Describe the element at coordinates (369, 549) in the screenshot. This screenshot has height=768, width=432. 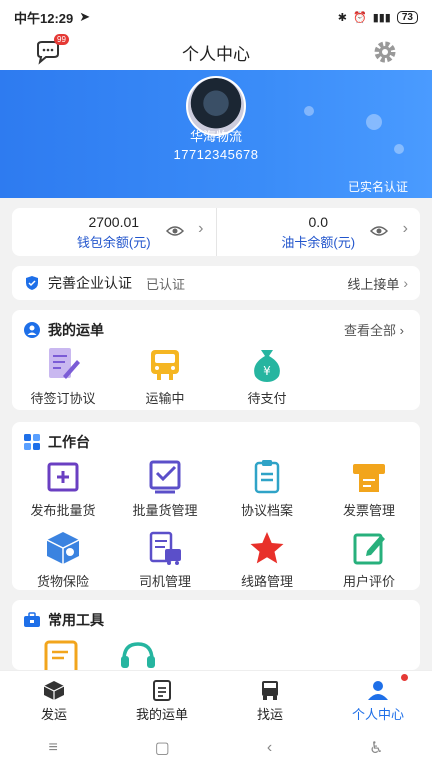
I see `edit-icon` at that location.